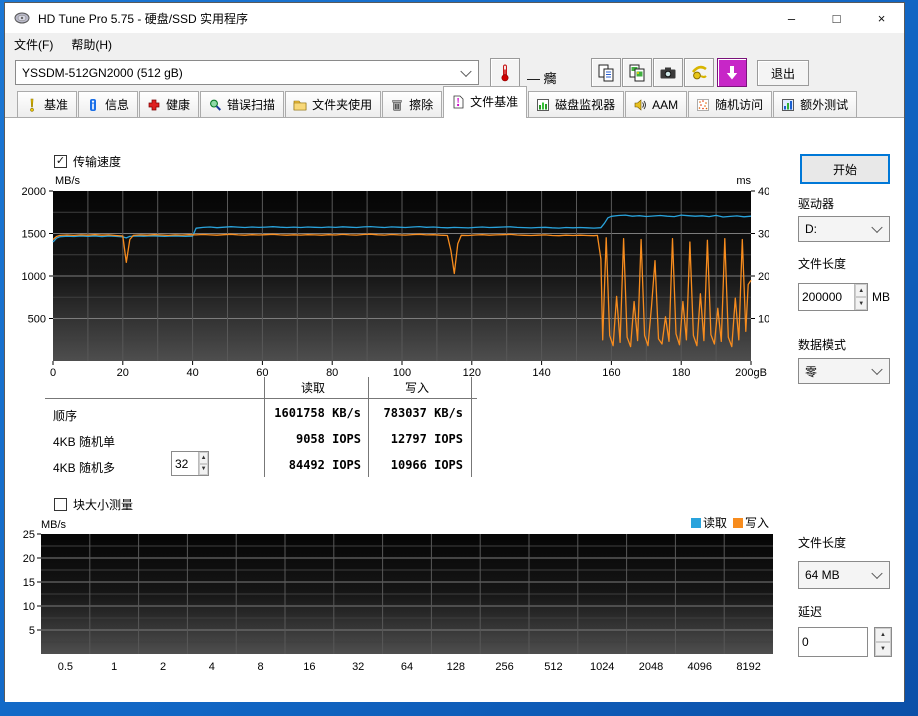  I want to click on temperature-button, so click(505, 72).